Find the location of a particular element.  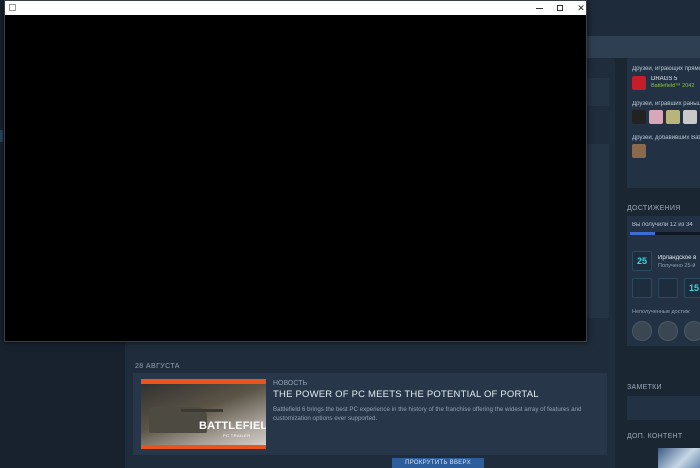

minimize-button is located at coordinates (539, 8).